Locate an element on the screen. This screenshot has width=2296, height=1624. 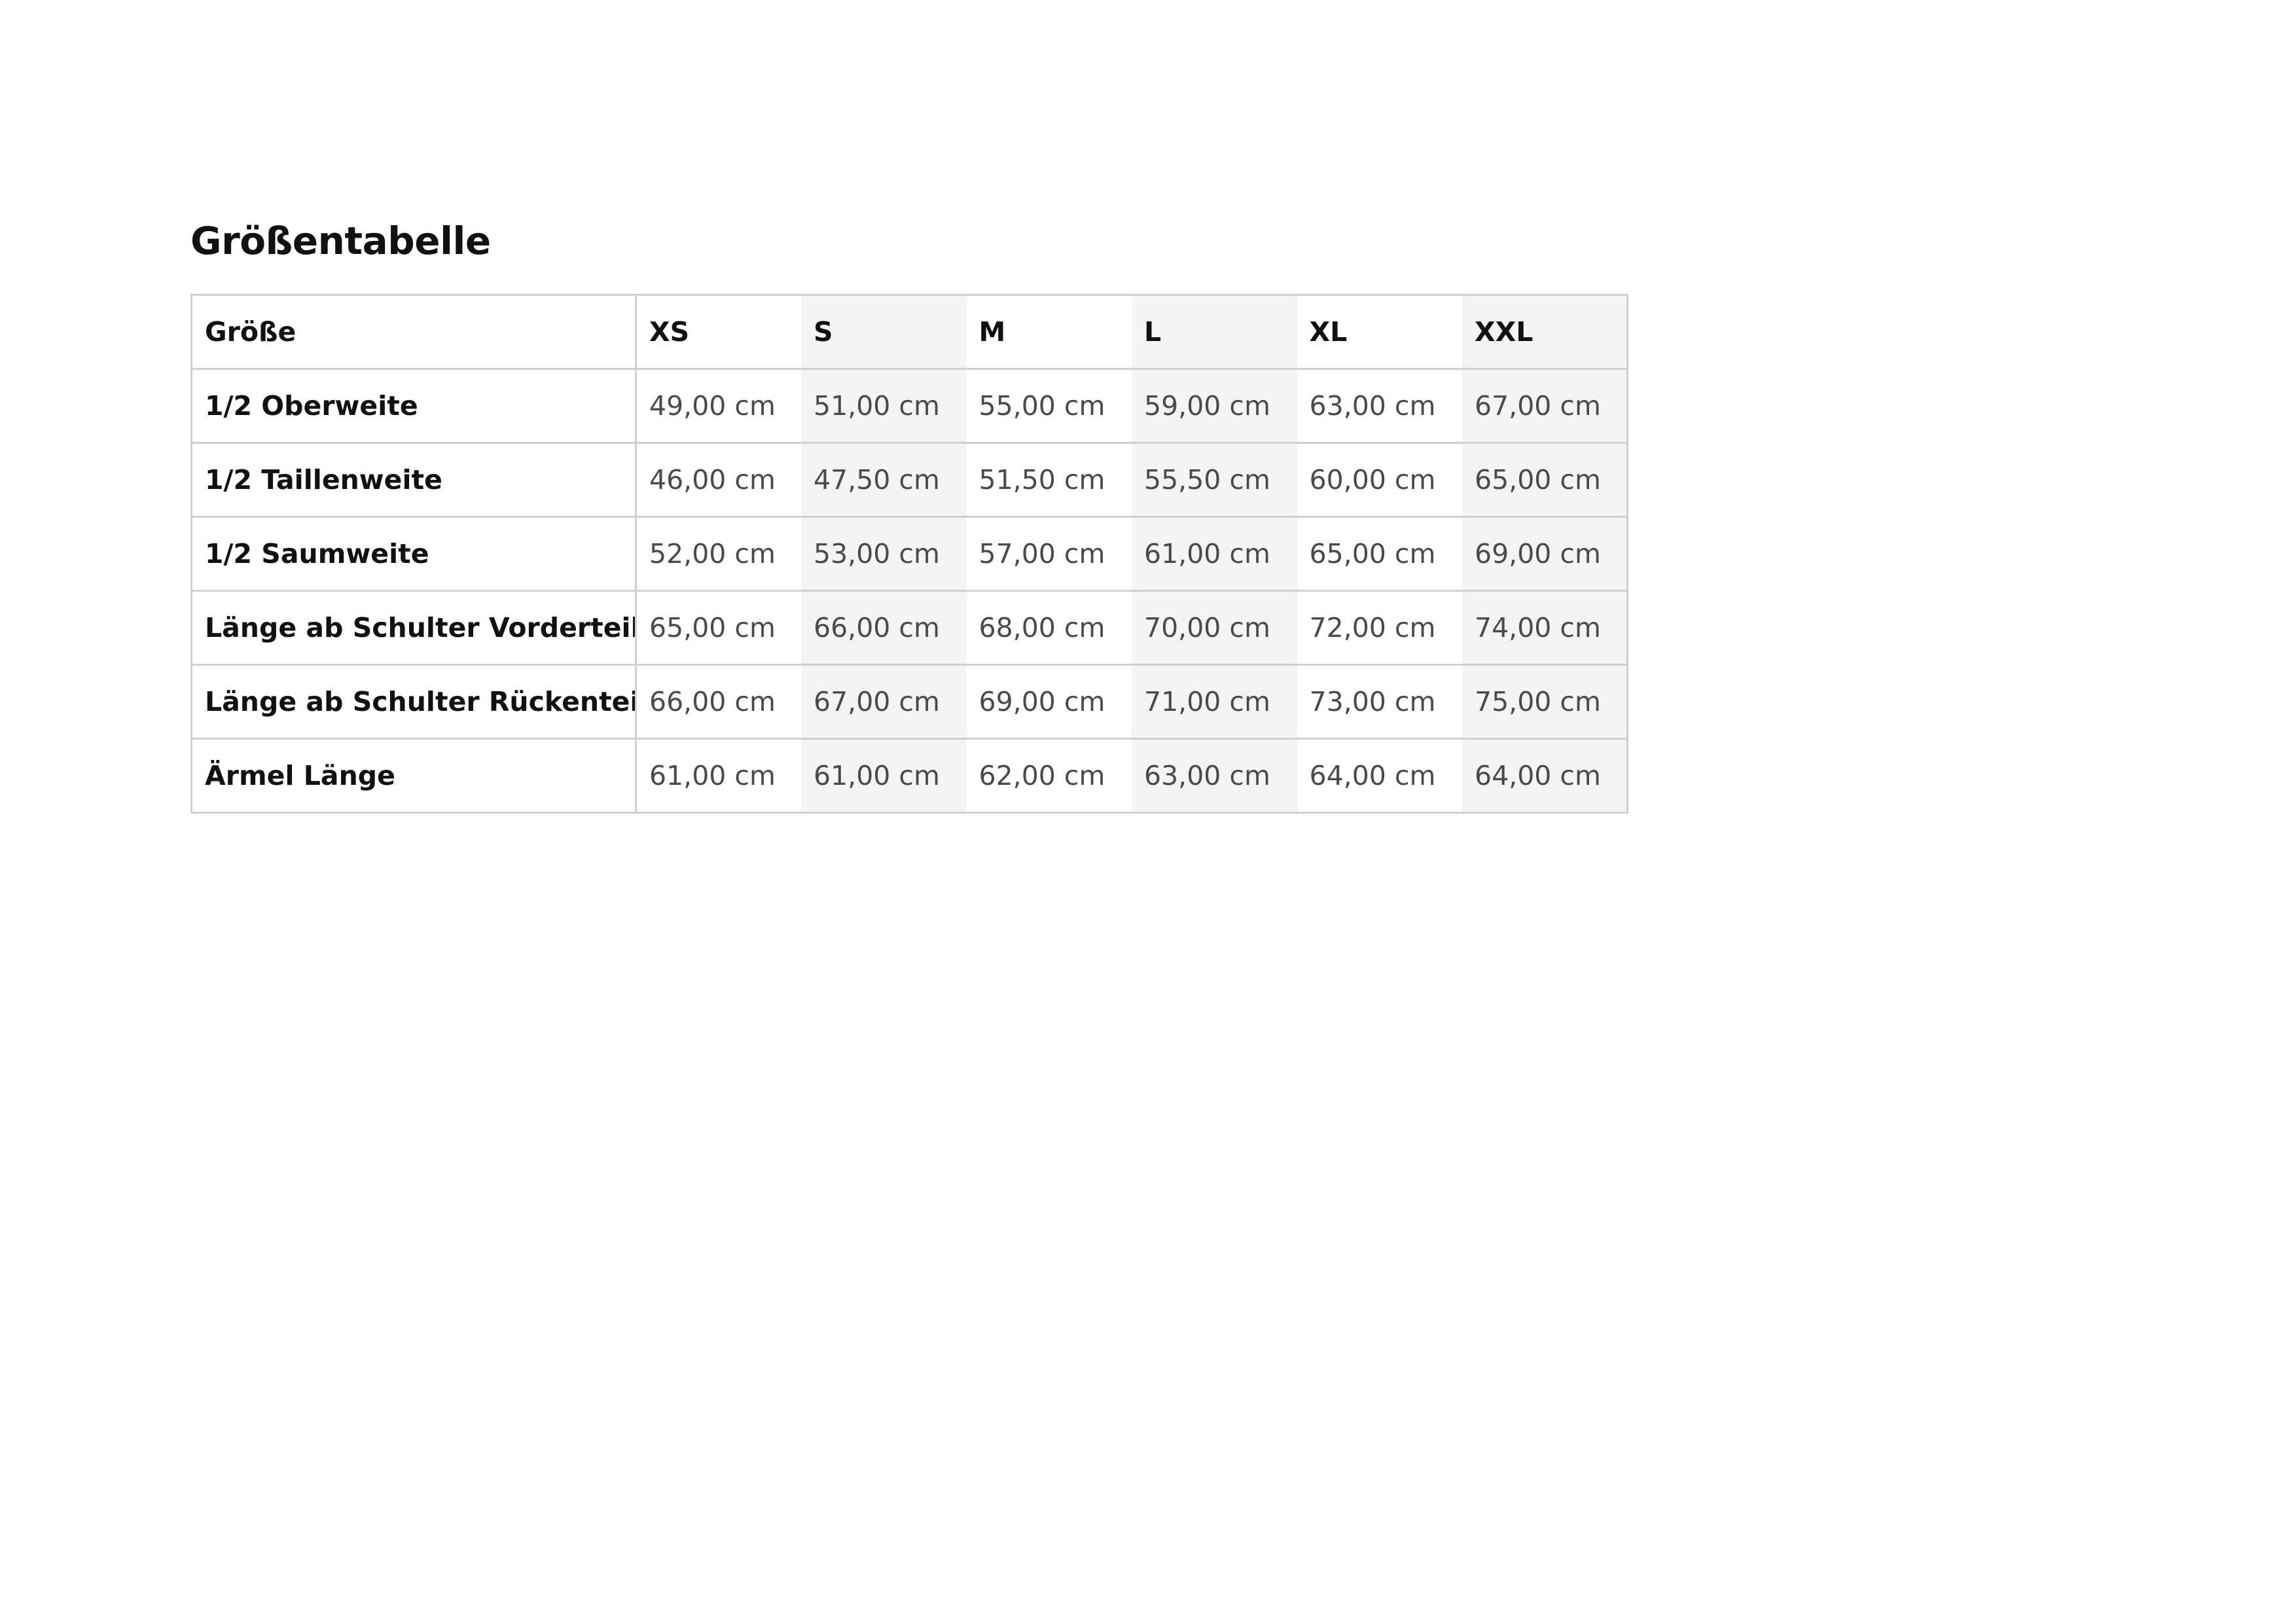
page-title: Größentabelle is located at coordinates (340, 241).